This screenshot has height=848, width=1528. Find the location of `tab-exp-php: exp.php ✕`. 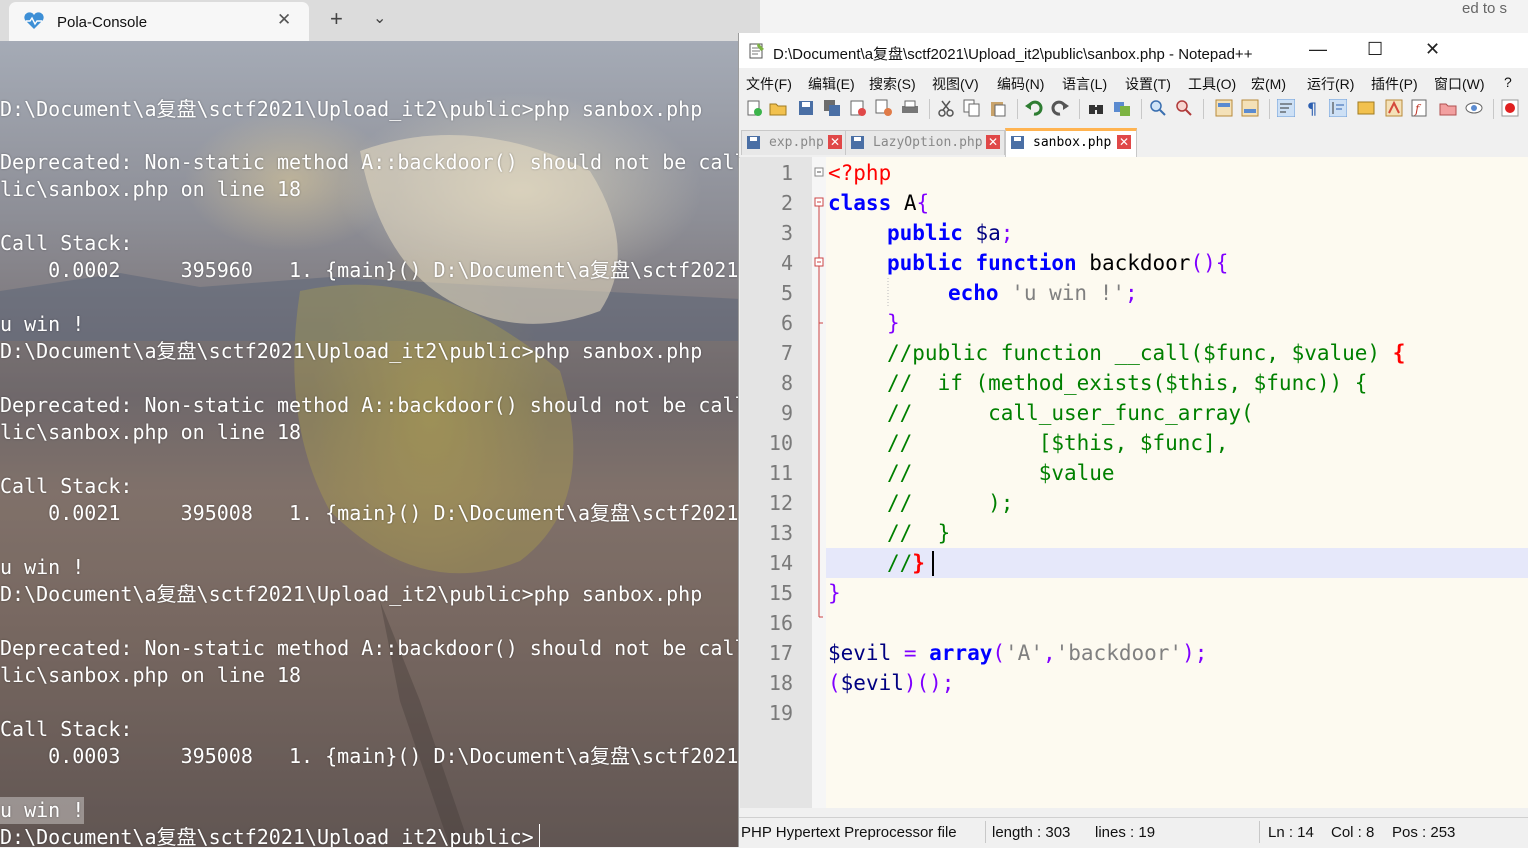

tab-exp-php: exp.php ✕ is located at coordinates (793, 142).